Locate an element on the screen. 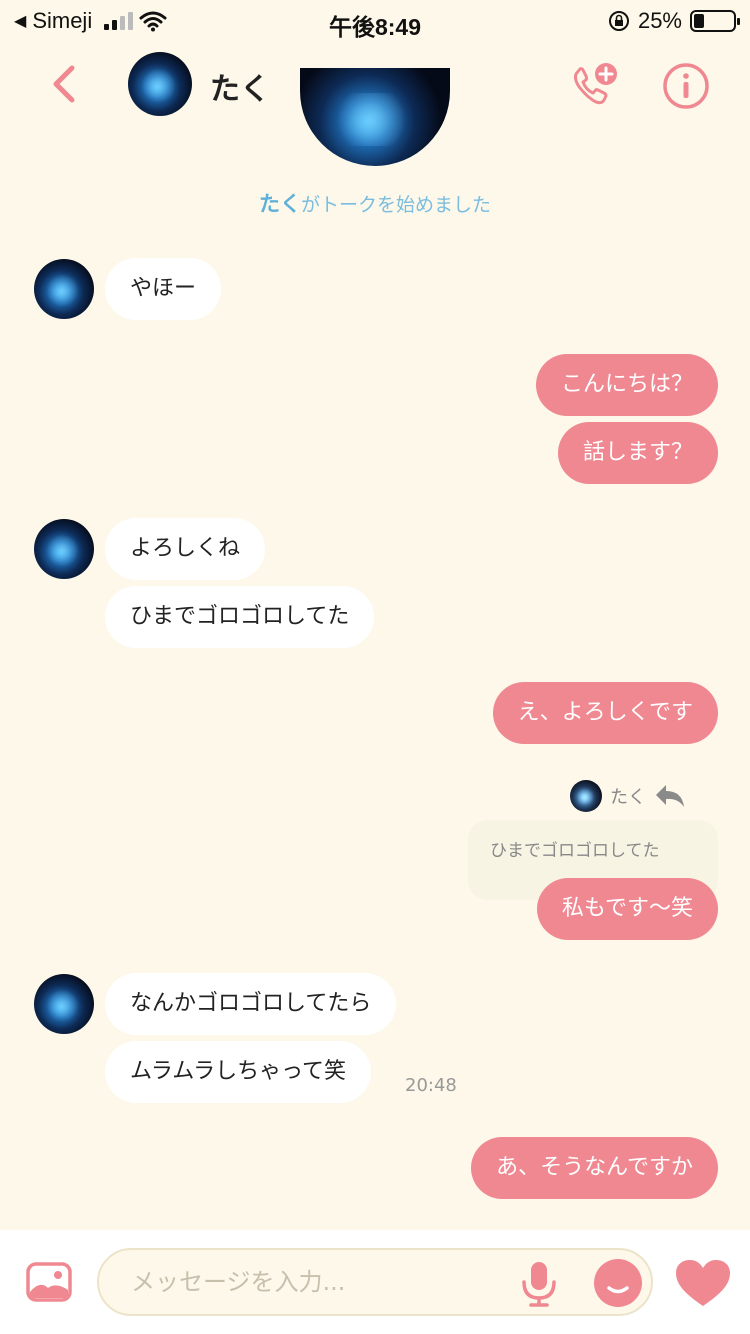  chat-start-text: がトークを始めました is located at coordinates (395, 205).